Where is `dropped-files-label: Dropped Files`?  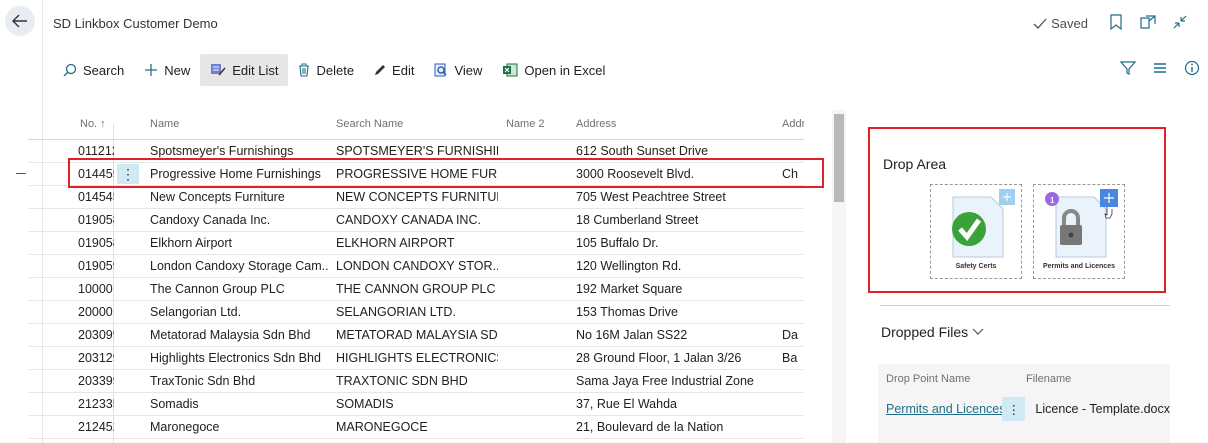 dropped-files-label: Dropped Files is located at coordinates (925, 332).